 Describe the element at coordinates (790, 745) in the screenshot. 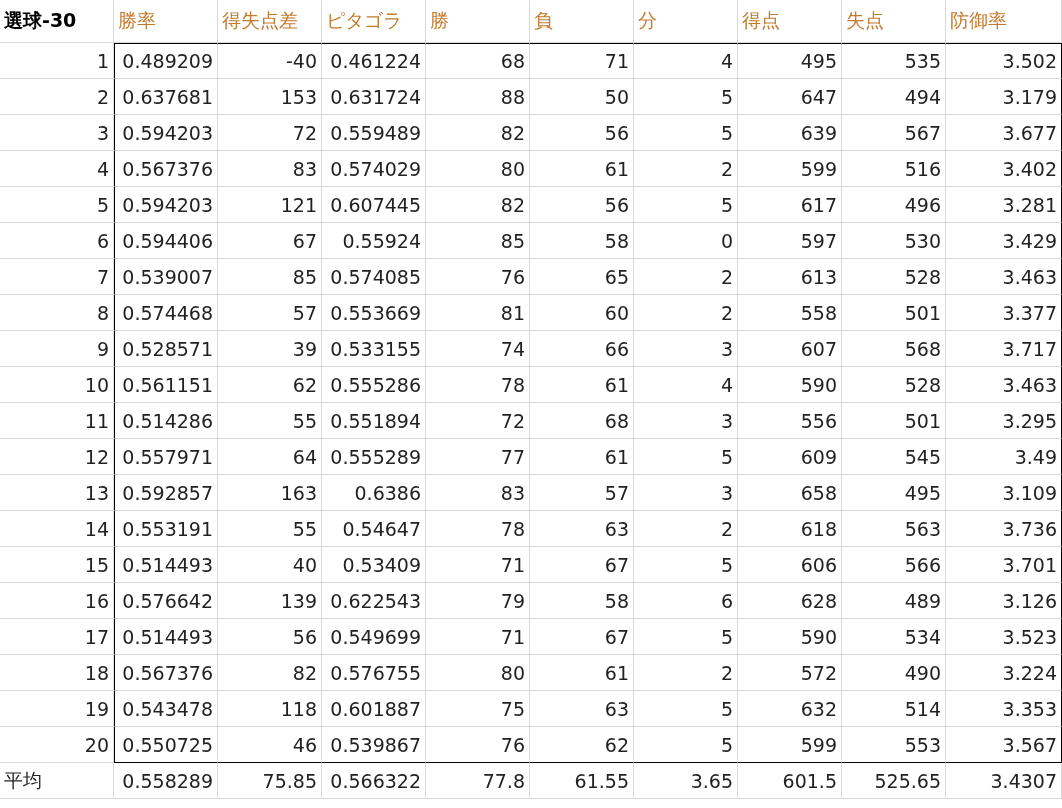

I see `table-cell: 599` at that location.